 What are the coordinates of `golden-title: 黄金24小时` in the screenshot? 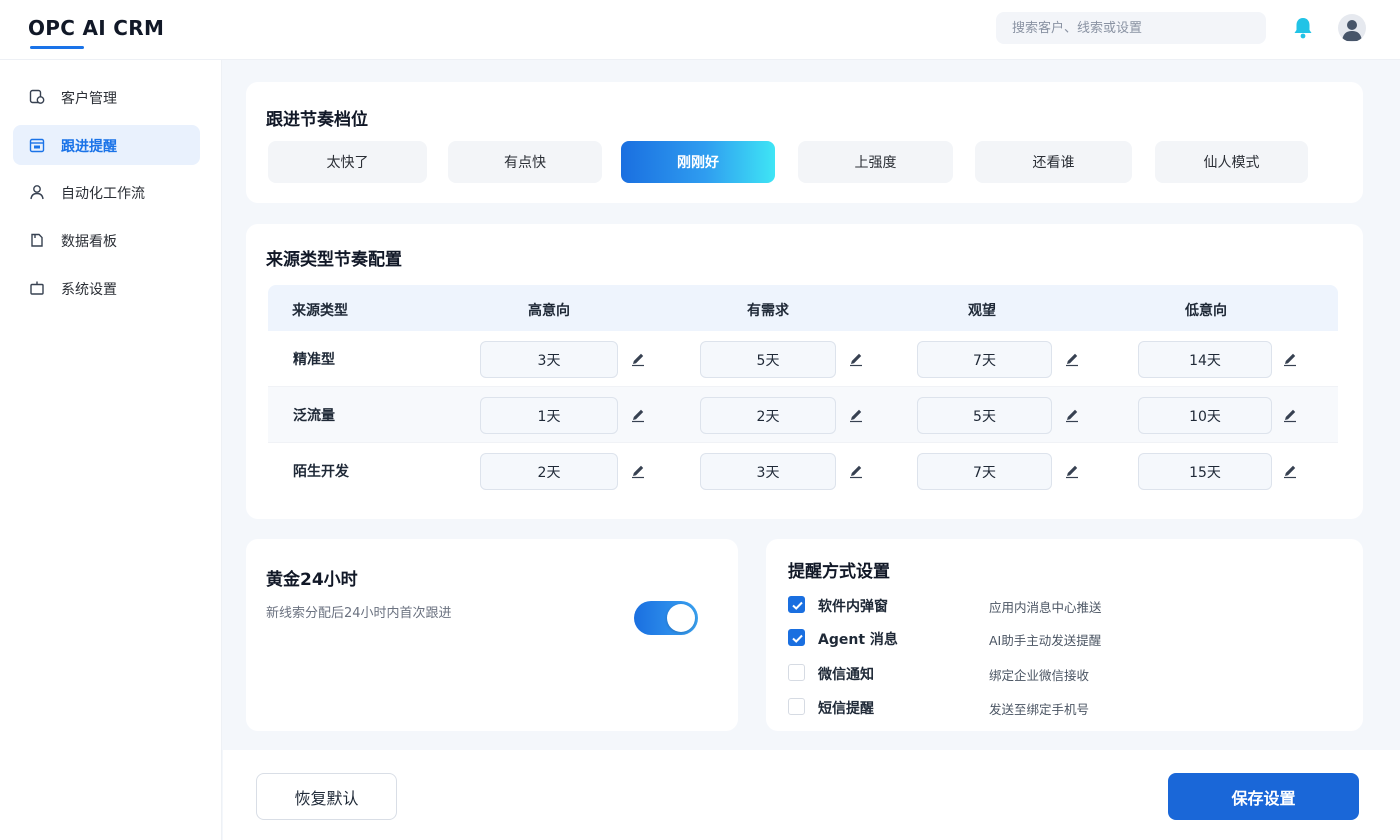 It's located at (312, 580).